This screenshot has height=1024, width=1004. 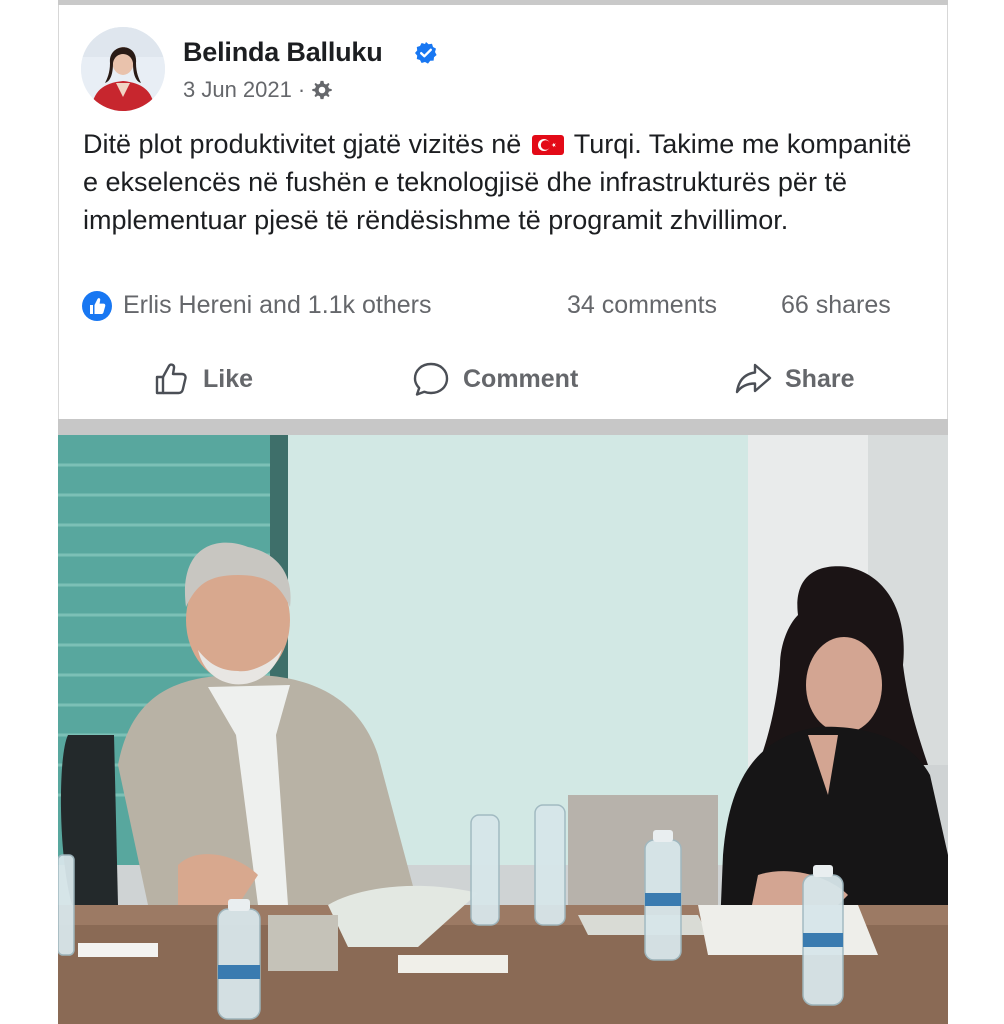 What do you see at coordinates (431, 379) in the screenshot?
I see `speech-bubble-icon` at bounding box center [431, 379].